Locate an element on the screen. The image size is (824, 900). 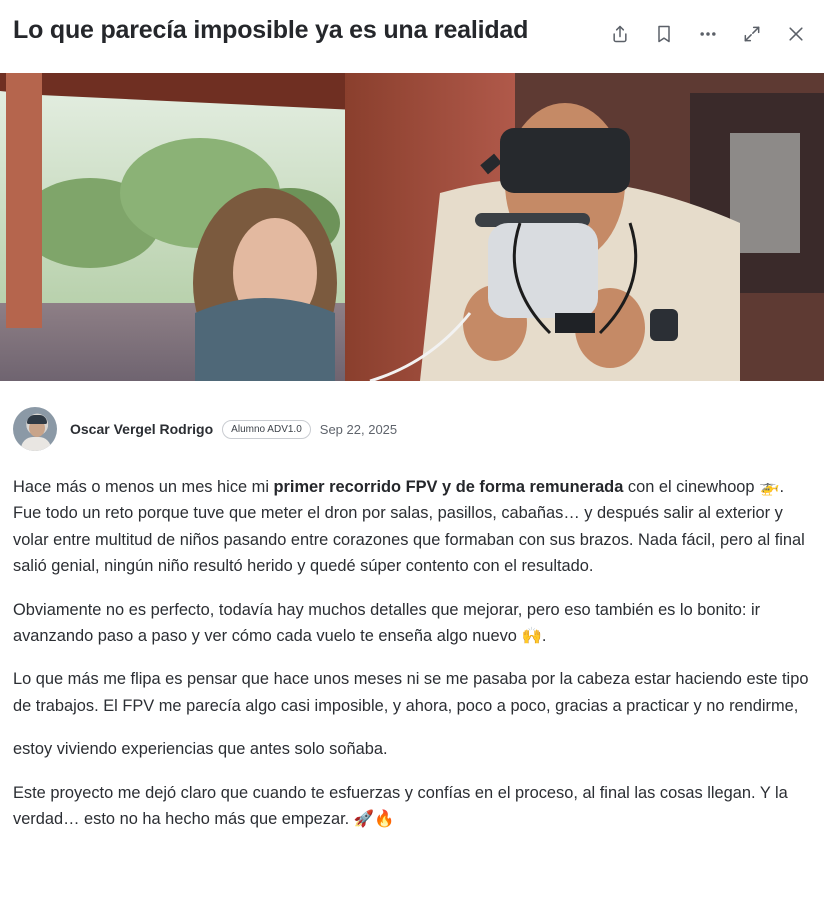
share-button is located at coordinates (620, 34).